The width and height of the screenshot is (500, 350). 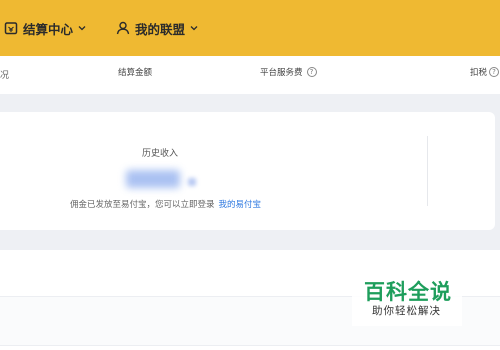 I want to click on watermark-title: 百科全说, so click(x=408, y=292).